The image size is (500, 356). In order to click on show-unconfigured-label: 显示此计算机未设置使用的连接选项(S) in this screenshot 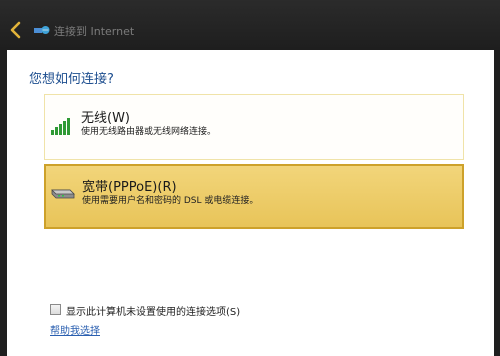, I will do `click(153, 310)`.